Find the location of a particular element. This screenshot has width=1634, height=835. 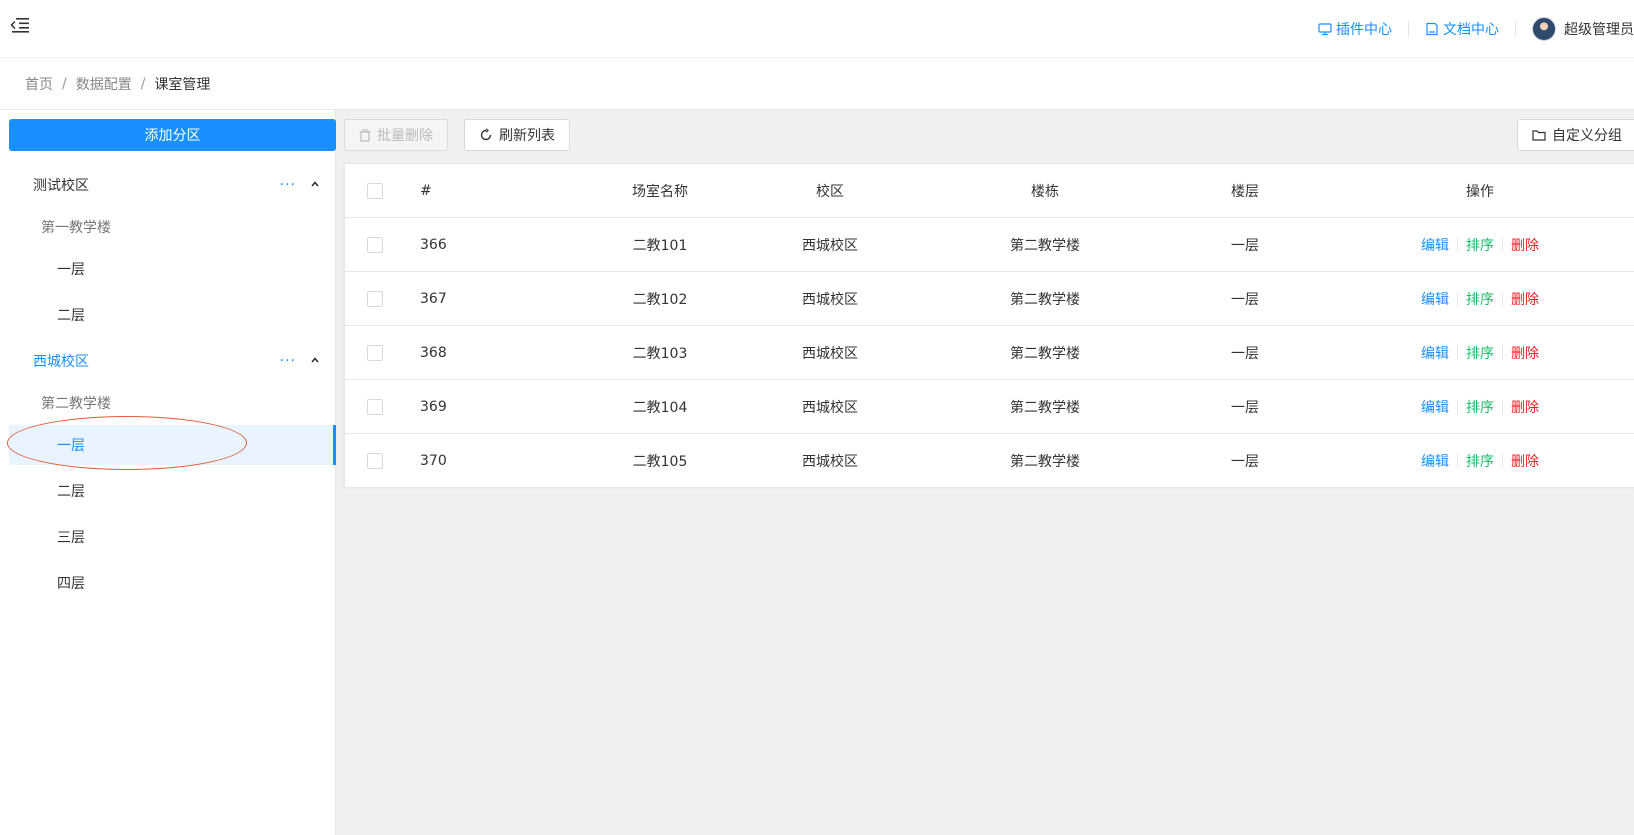

tree-floor-selected: 一层 is located at coordinates (171, 443).